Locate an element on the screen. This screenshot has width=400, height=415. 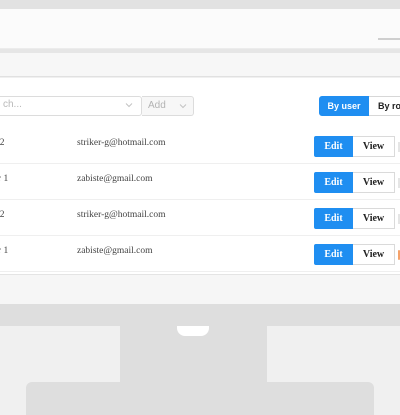
panel-footer is located at coordinates (200, 289).